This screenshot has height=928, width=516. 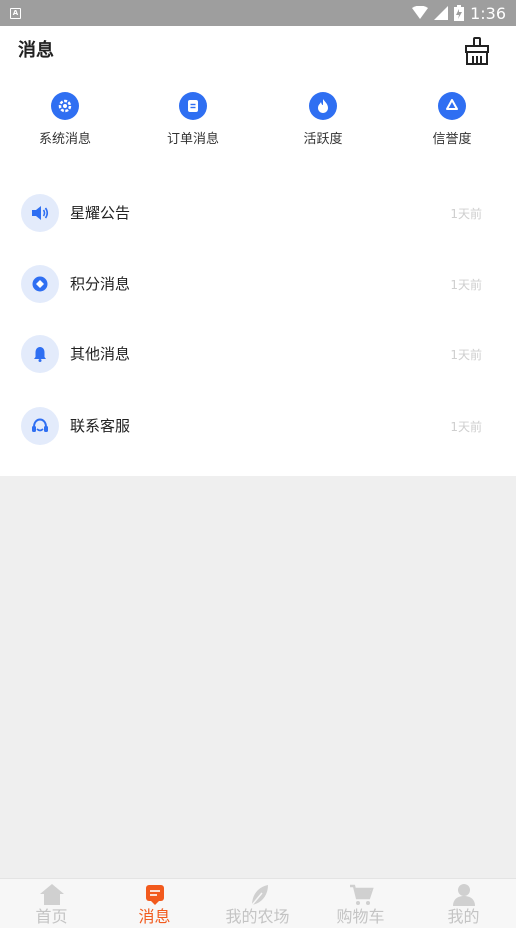 I want to click on nav-label: 首页, so click(x=51, y=916).